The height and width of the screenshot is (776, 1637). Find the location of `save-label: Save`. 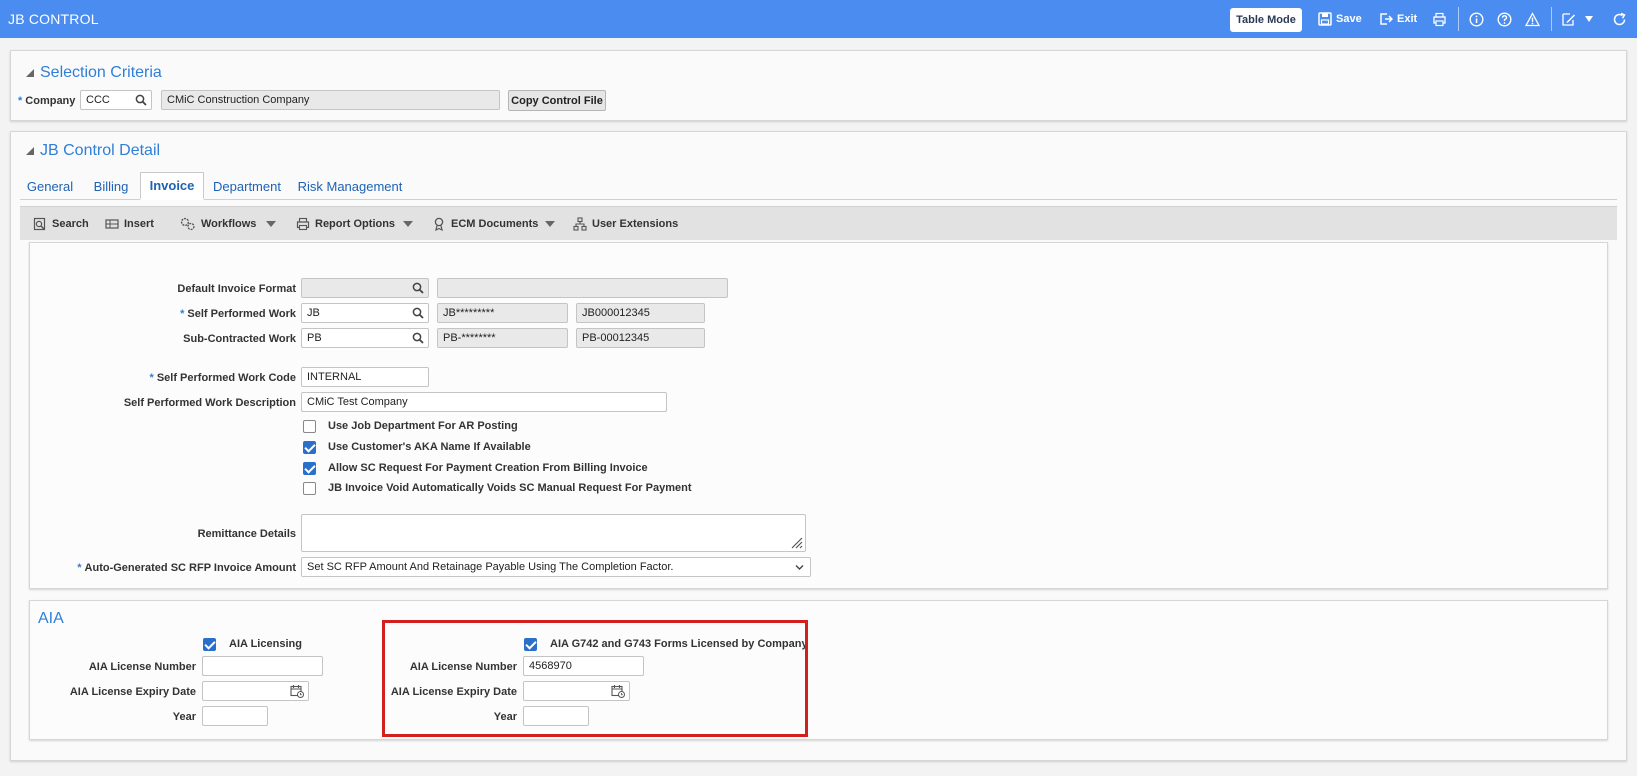

save-label: Save is located at coordinates (1349, 19).